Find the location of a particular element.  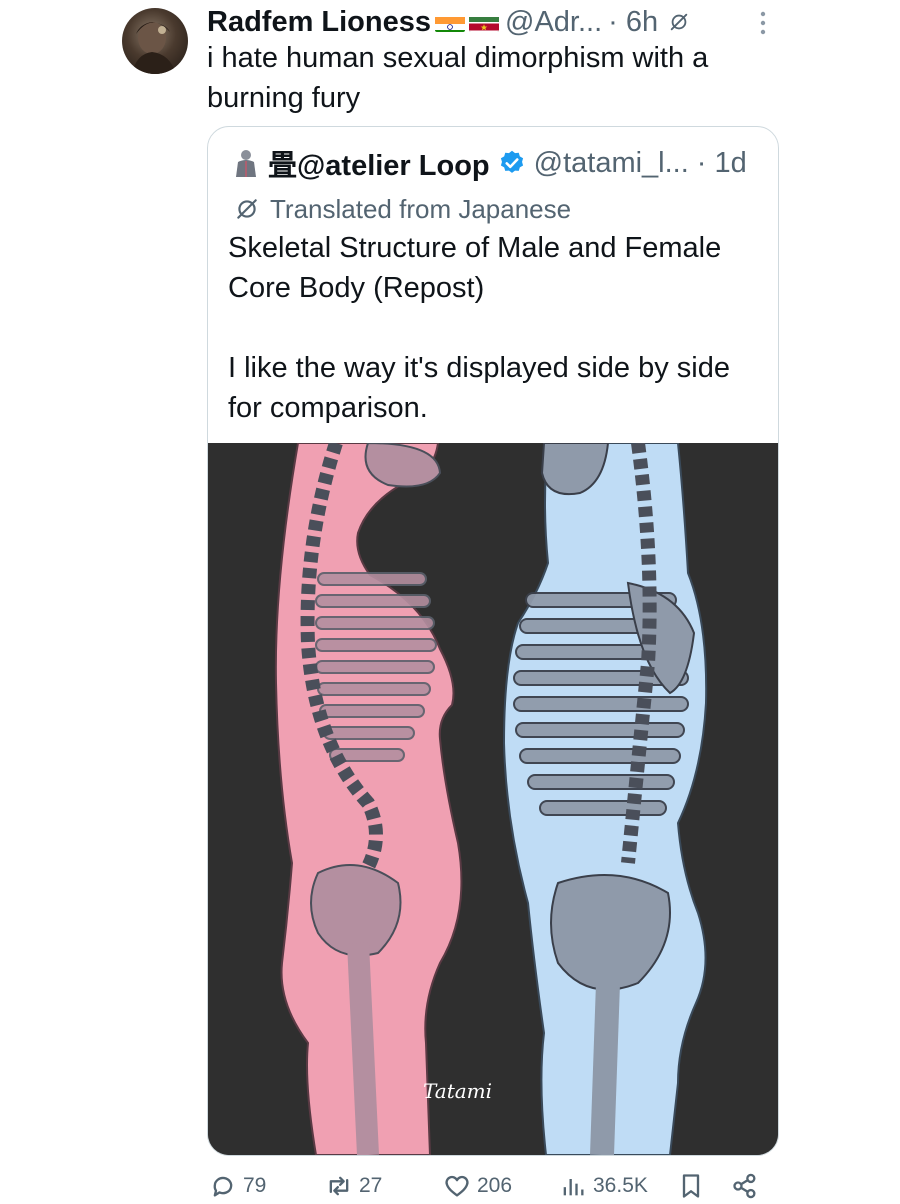

like-button: 206 is located at coordinates (477, 1186).